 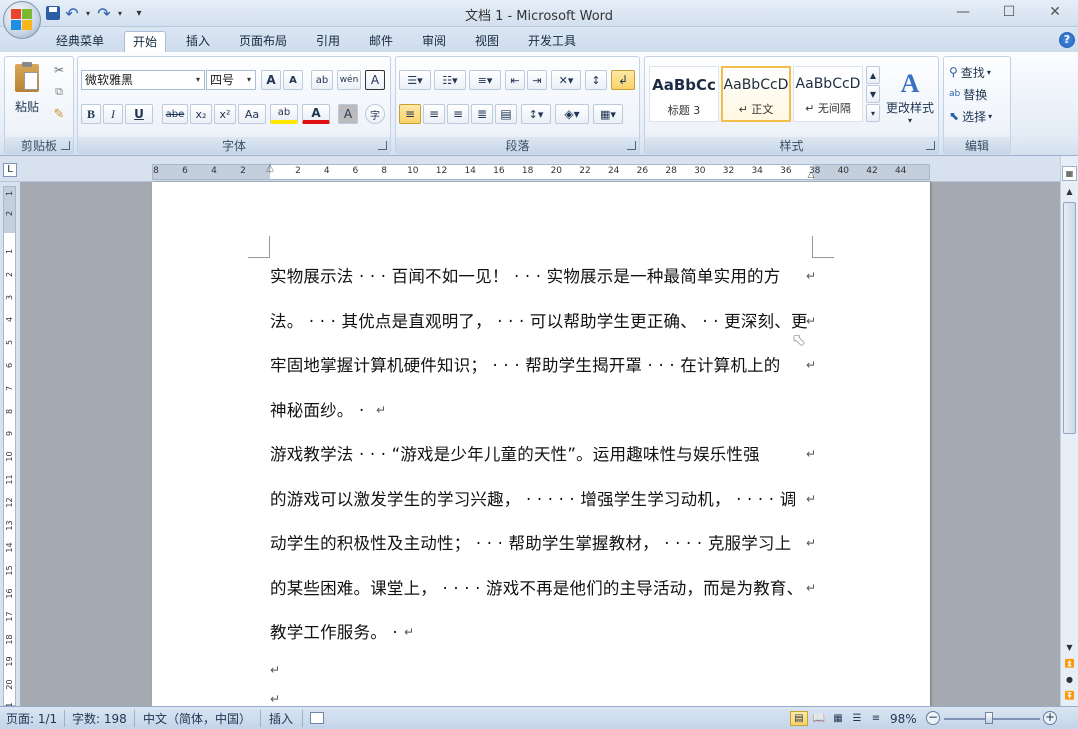 What do you see at coordinates (143, 80) in the screenshot?
I see `font-name-combo: 微软雅黑 ▾` at bounding box center [143, 80].